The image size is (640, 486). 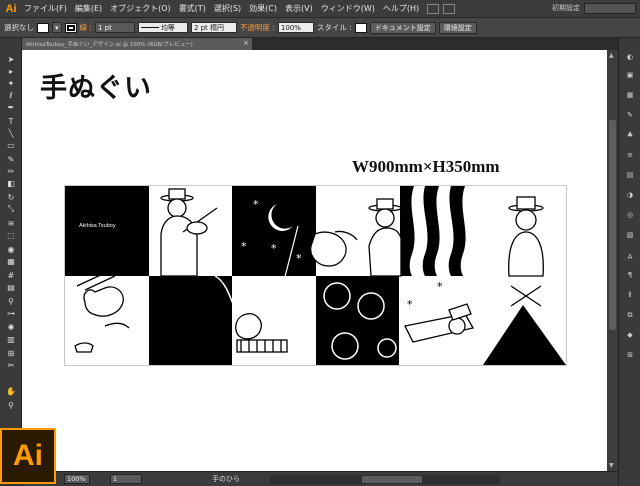 What do you see at coordinates (11, 223) in the screenshot?
I see `warp-icon: ≋` at bounding box center [11, 223].